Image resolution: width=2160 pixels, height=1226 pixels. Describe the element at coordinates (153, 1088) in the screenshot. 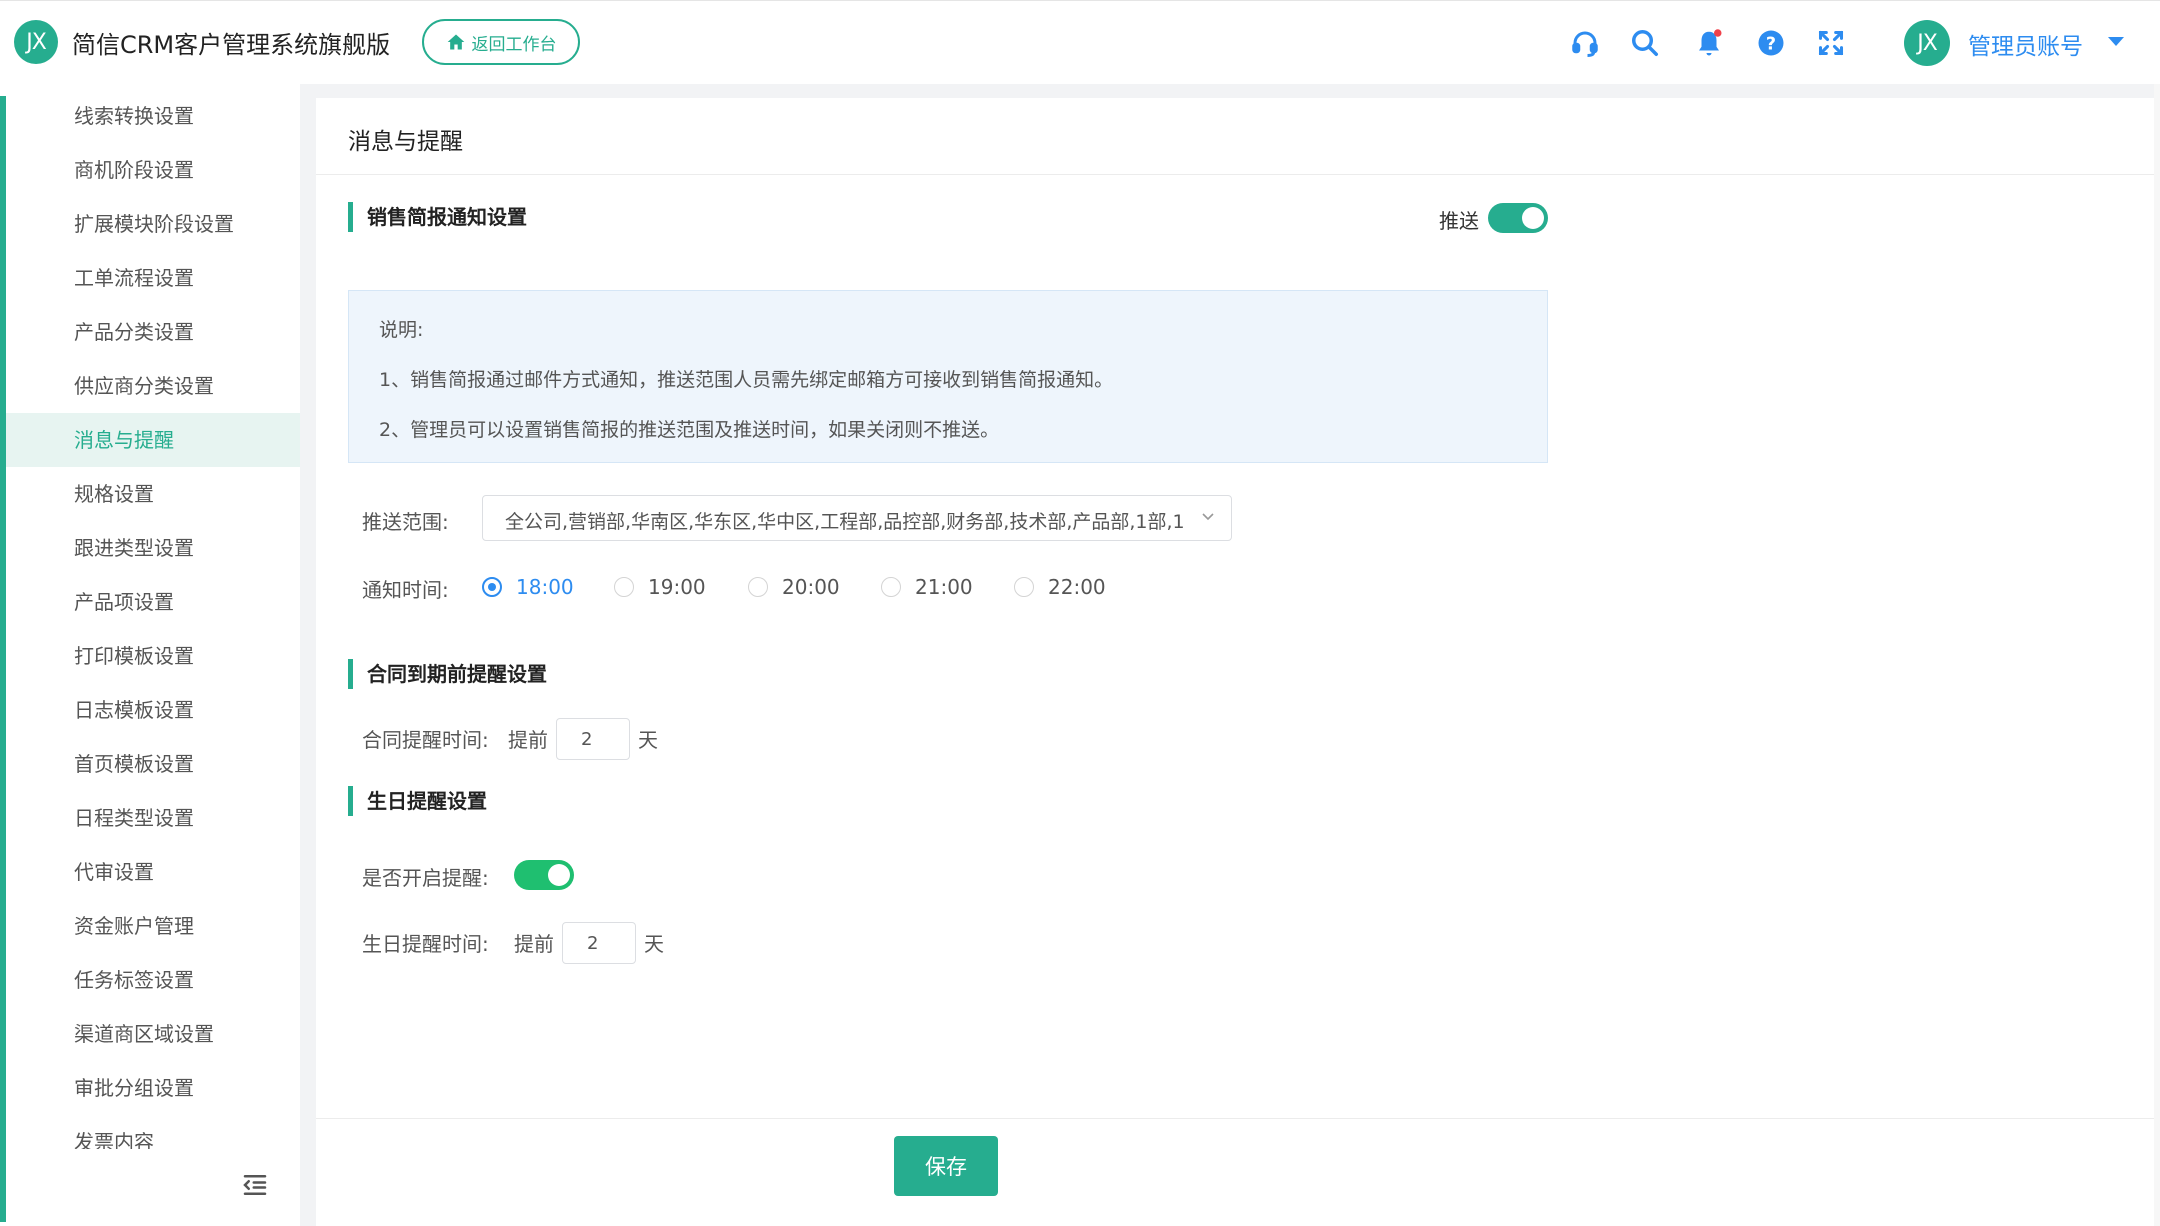

I see `sidebar-item-approval-group: 审批分组设置` at that location.